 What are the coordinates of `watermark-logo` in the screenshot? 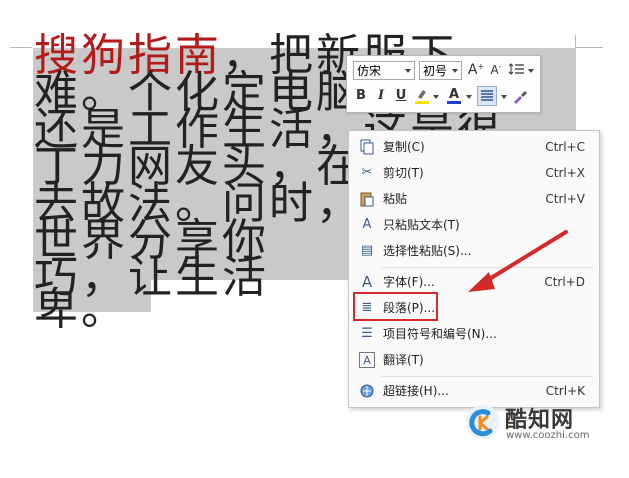 It's located at (483, 422).